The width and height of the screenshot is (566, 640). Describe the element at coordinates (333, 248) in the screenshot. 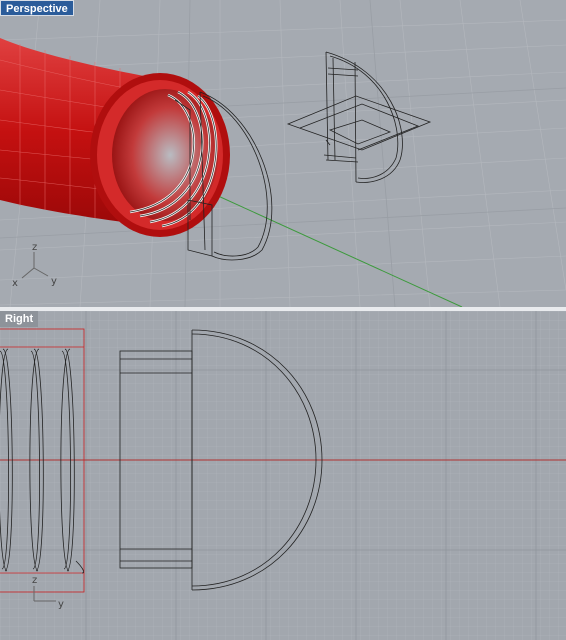

I see `grid-axis-green` at that location.